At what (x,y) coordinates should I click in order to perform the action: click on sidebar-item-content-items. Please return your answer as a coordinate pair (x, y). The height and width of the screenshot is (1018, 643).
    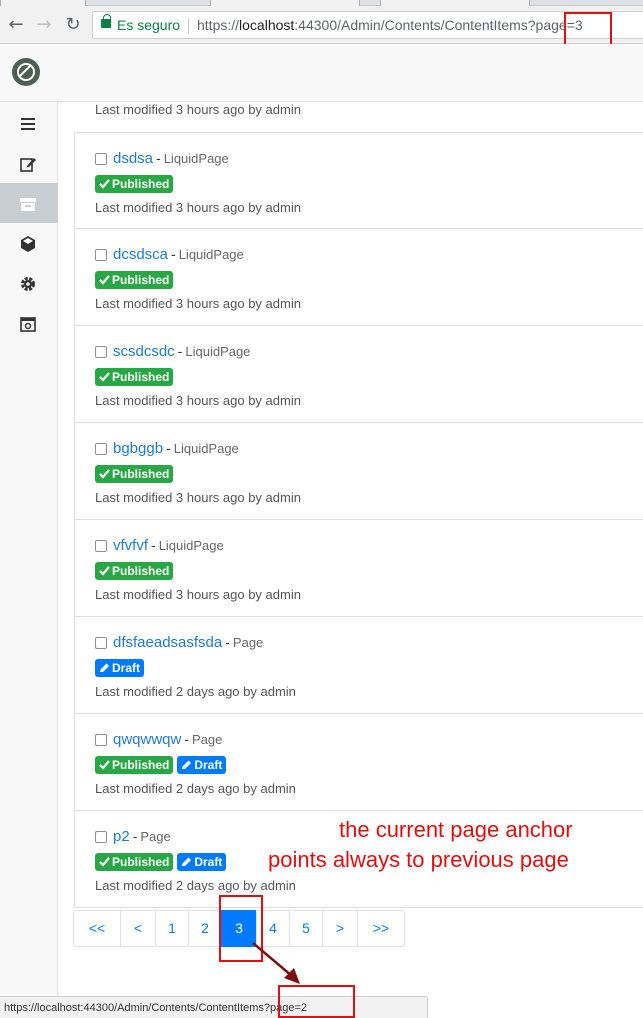
    Looking at the image, I should click on (29, 203).